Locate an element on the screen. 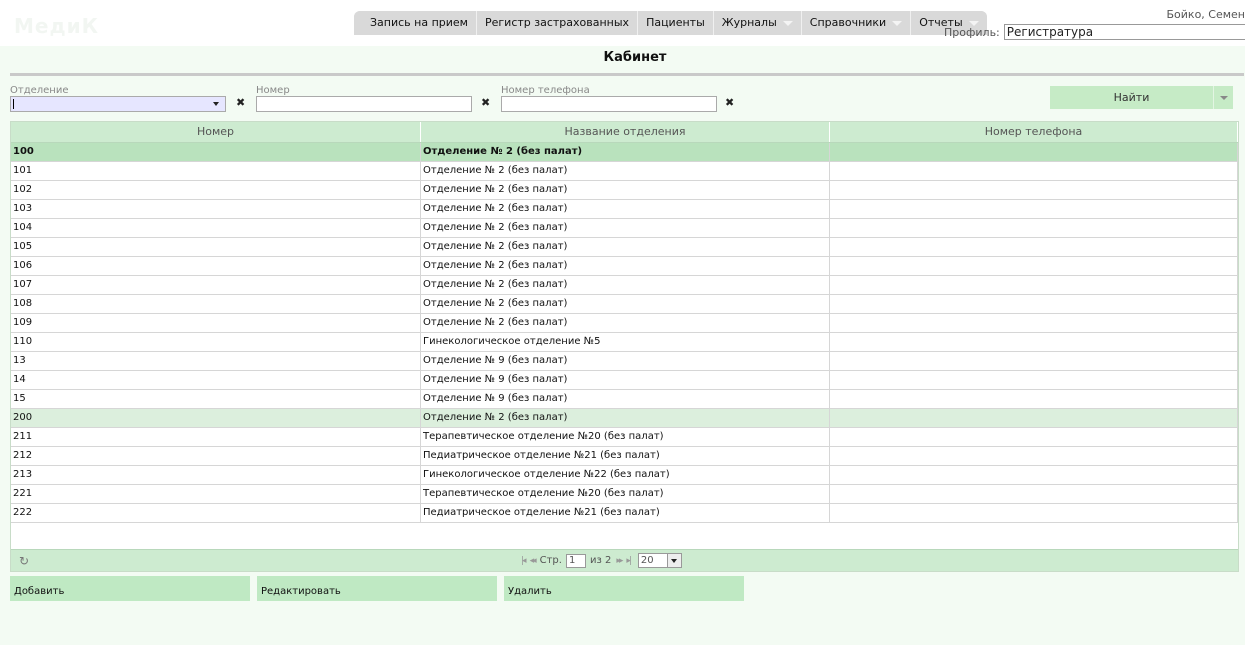 The width and height of the screenshot is (1245, 645). cell-number: 213 is located at coordinates (216, 475).